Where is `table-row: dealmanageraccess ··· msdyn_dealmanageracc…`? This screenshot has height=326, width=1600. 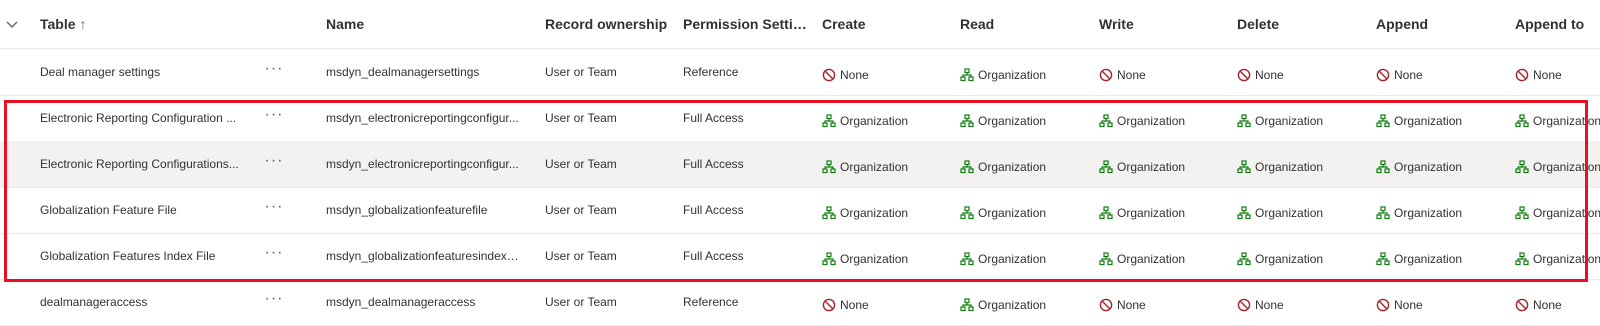
table-row: dealmanageraccess ··· msdyn_dealmanageracc… is located at coordinates (800, 302).